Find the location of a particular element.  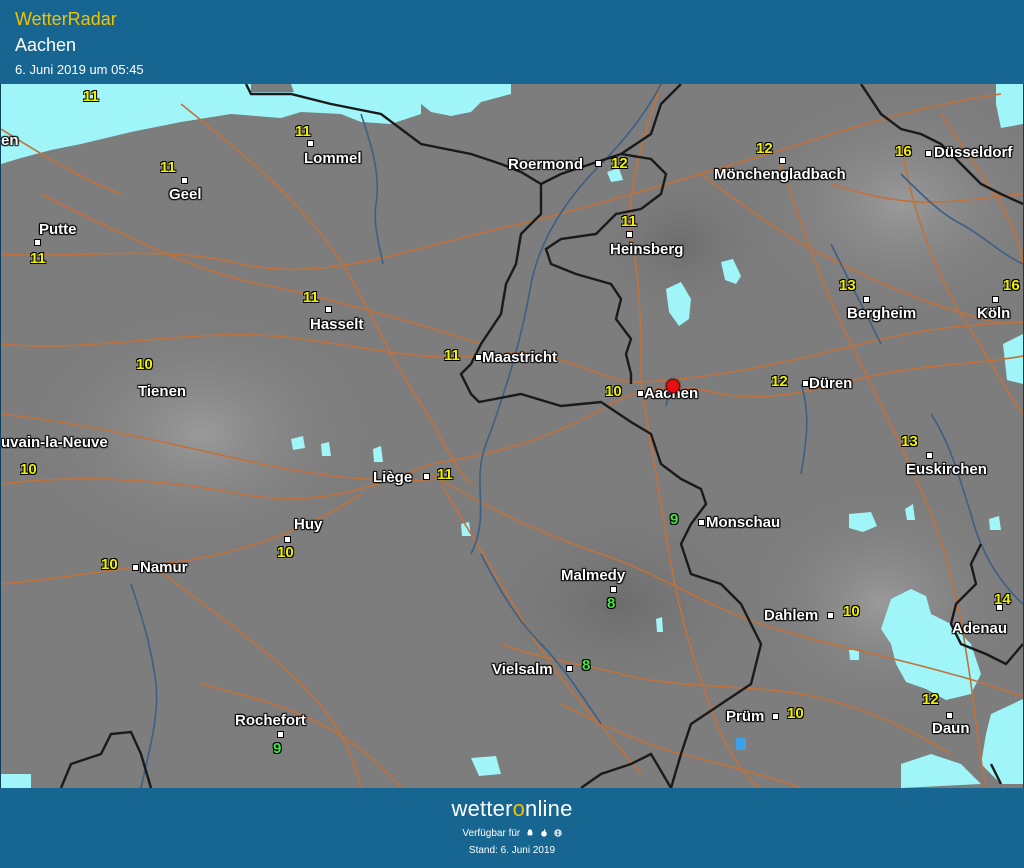

city-tienen: Tienen is located at coordinates (162, 391).